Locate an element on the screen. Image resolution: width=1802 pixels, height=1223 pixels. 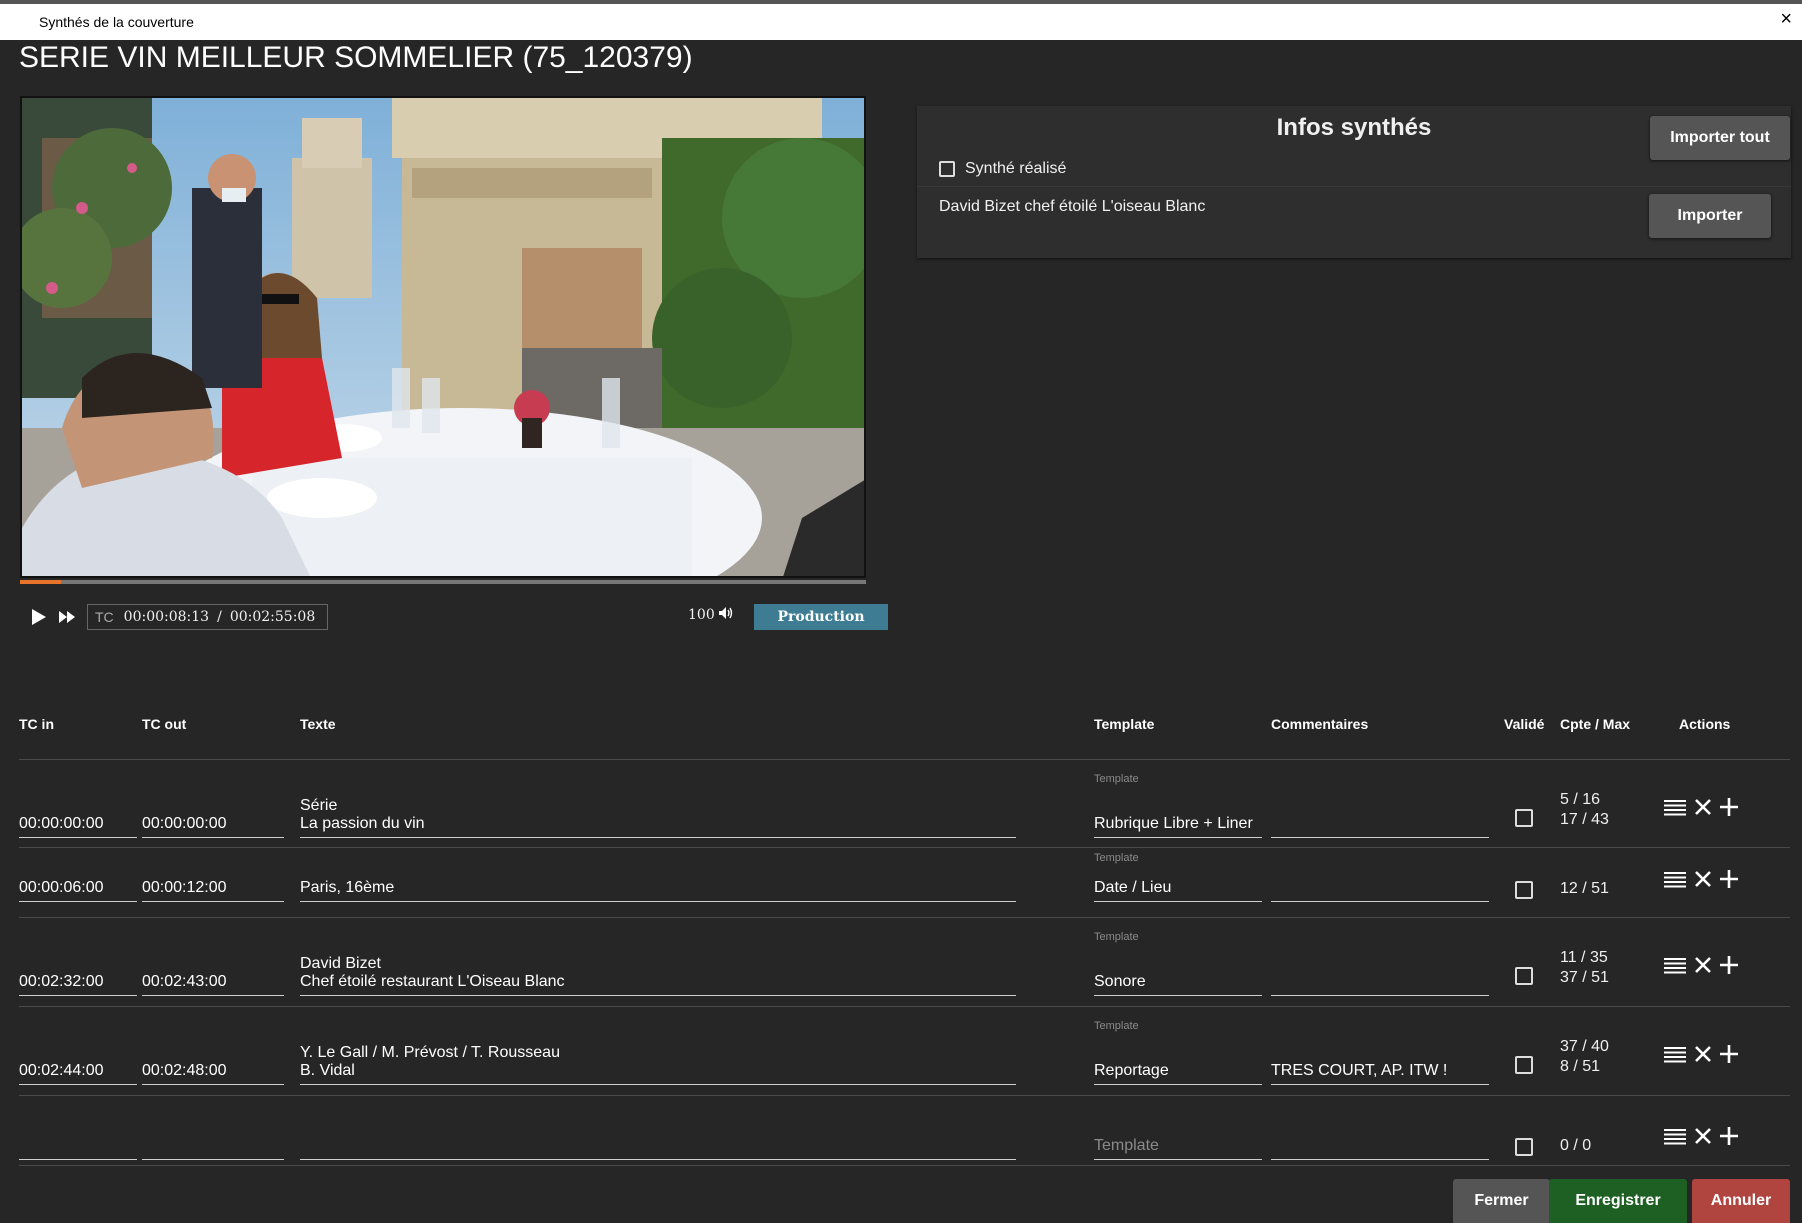
table-row: Template 0 / 0 is located at coordinates (901, 1136).